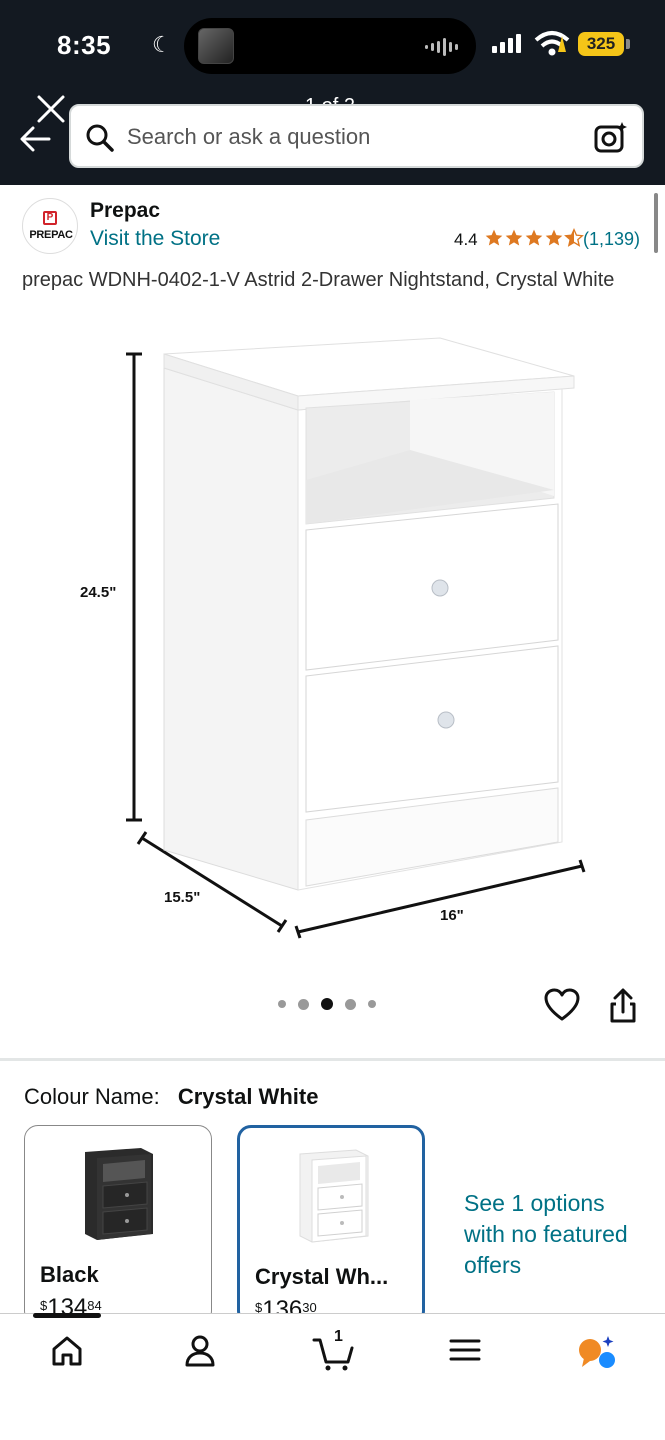 This screenshot has width=665, height=1440. I want to click on carousel-dot-active, so click(327, 1004).